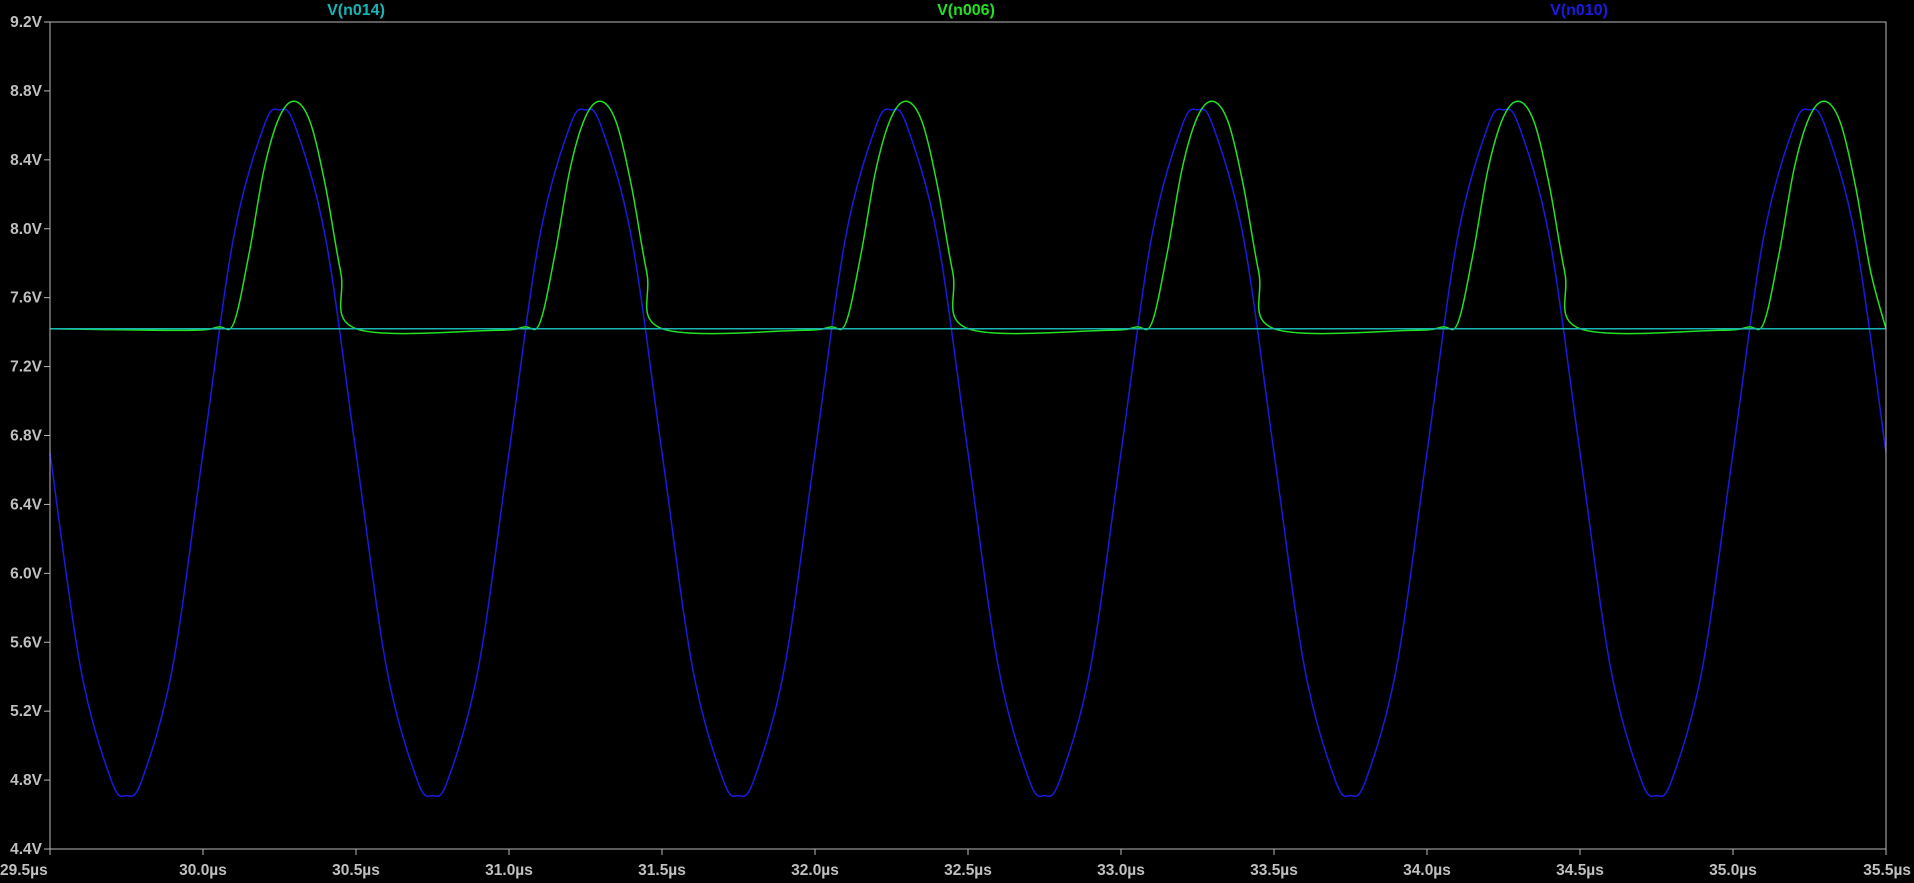  What do you see at coordinates (815, 870) in the screenshot?
I see `x-tick-label: 32.0µs` at bounding box center [815, 870].